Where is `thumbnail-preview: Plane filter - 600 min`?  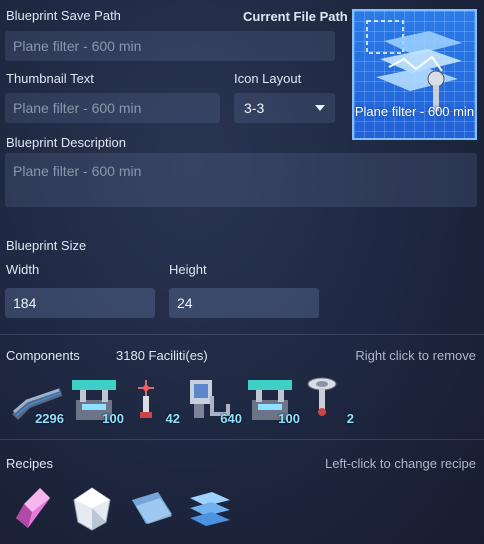
thumbnail-preview: Plane filter - 600 min is located at coordinates (414, 74).